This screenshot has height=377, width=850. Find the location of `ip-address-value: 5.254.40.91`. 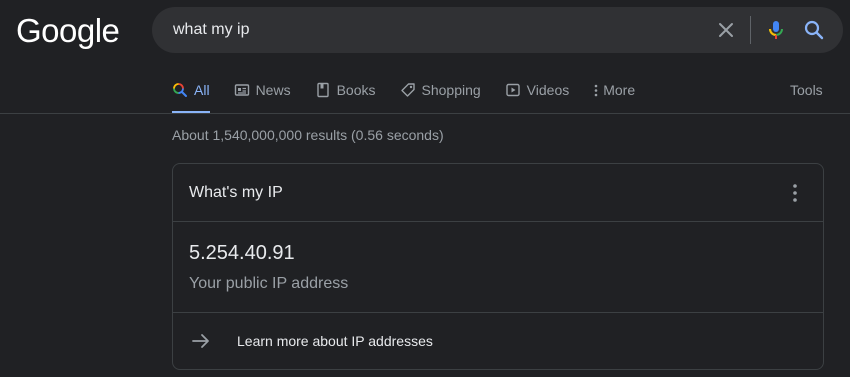

ip-address-value: 5.254.40.91 is located at coordinates (242, 253).